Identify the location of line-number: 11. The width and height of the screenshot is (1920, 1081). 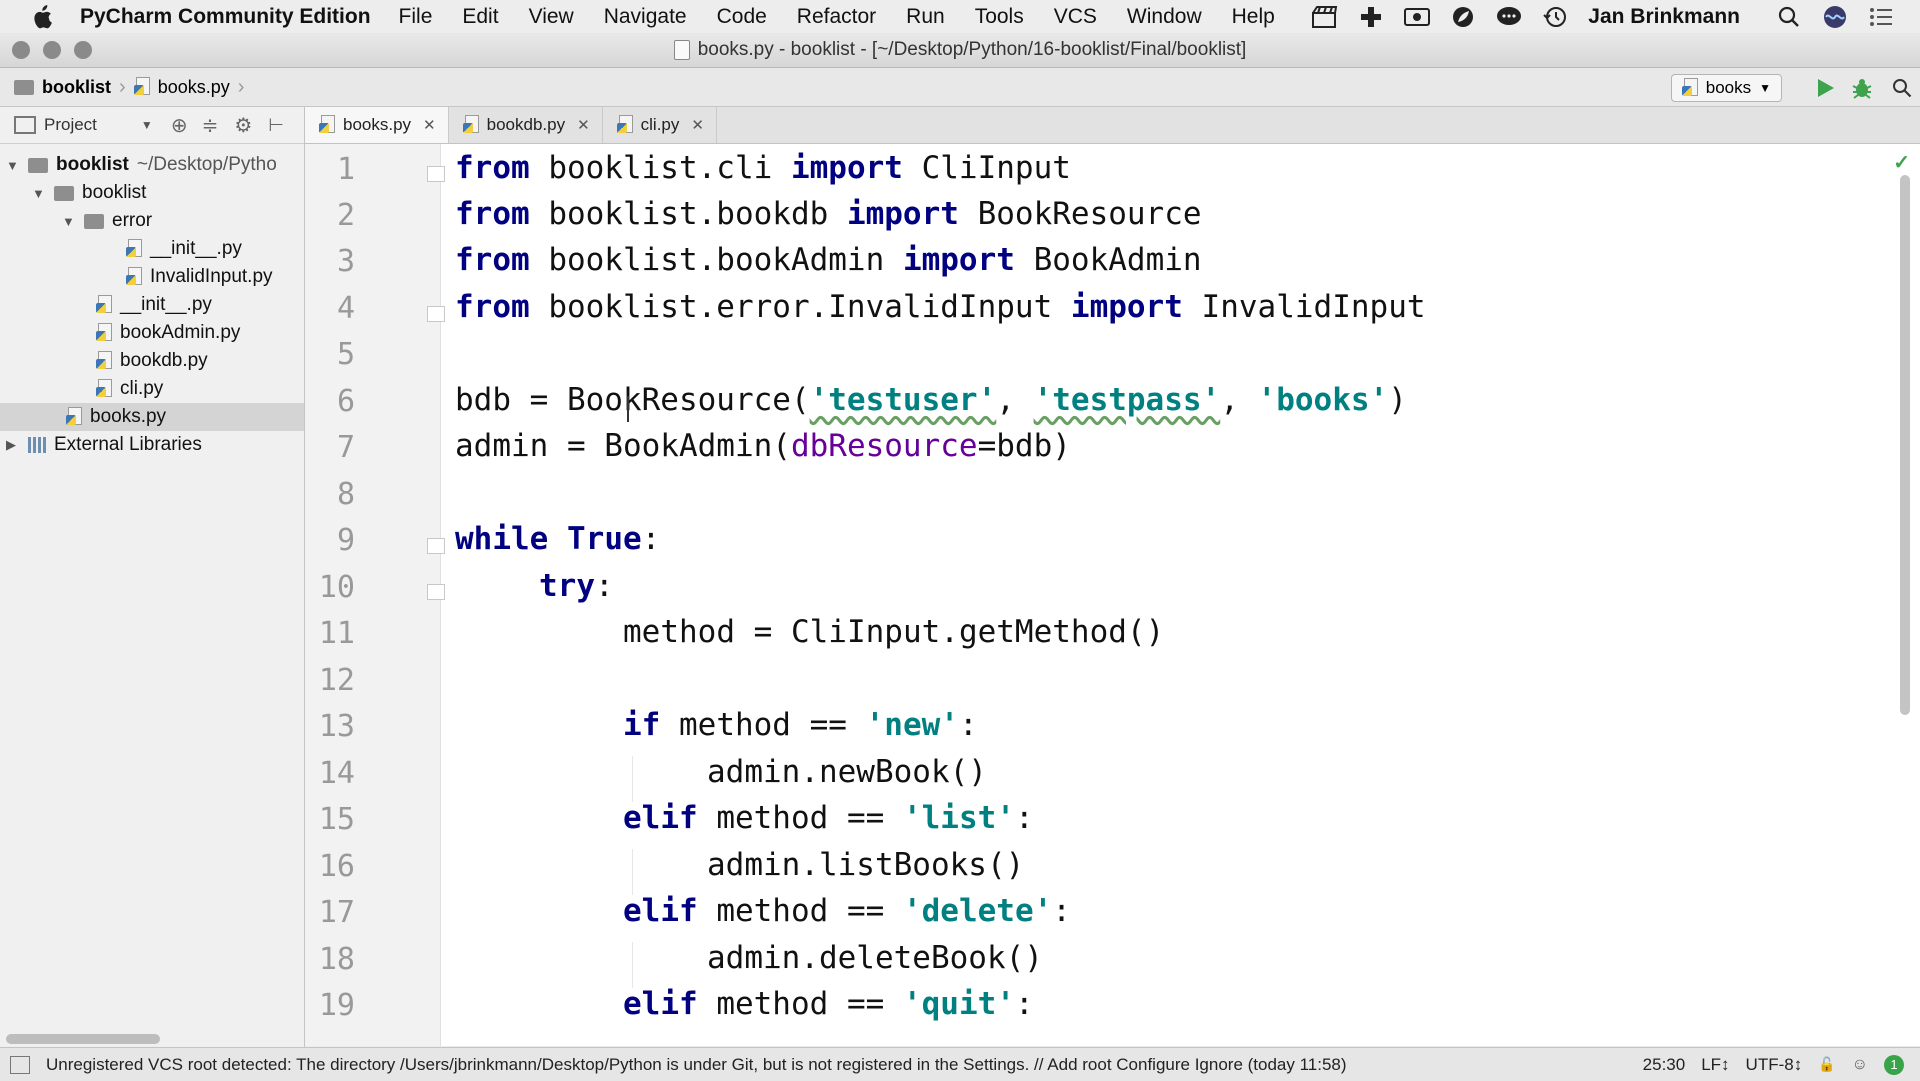
(336, 633).